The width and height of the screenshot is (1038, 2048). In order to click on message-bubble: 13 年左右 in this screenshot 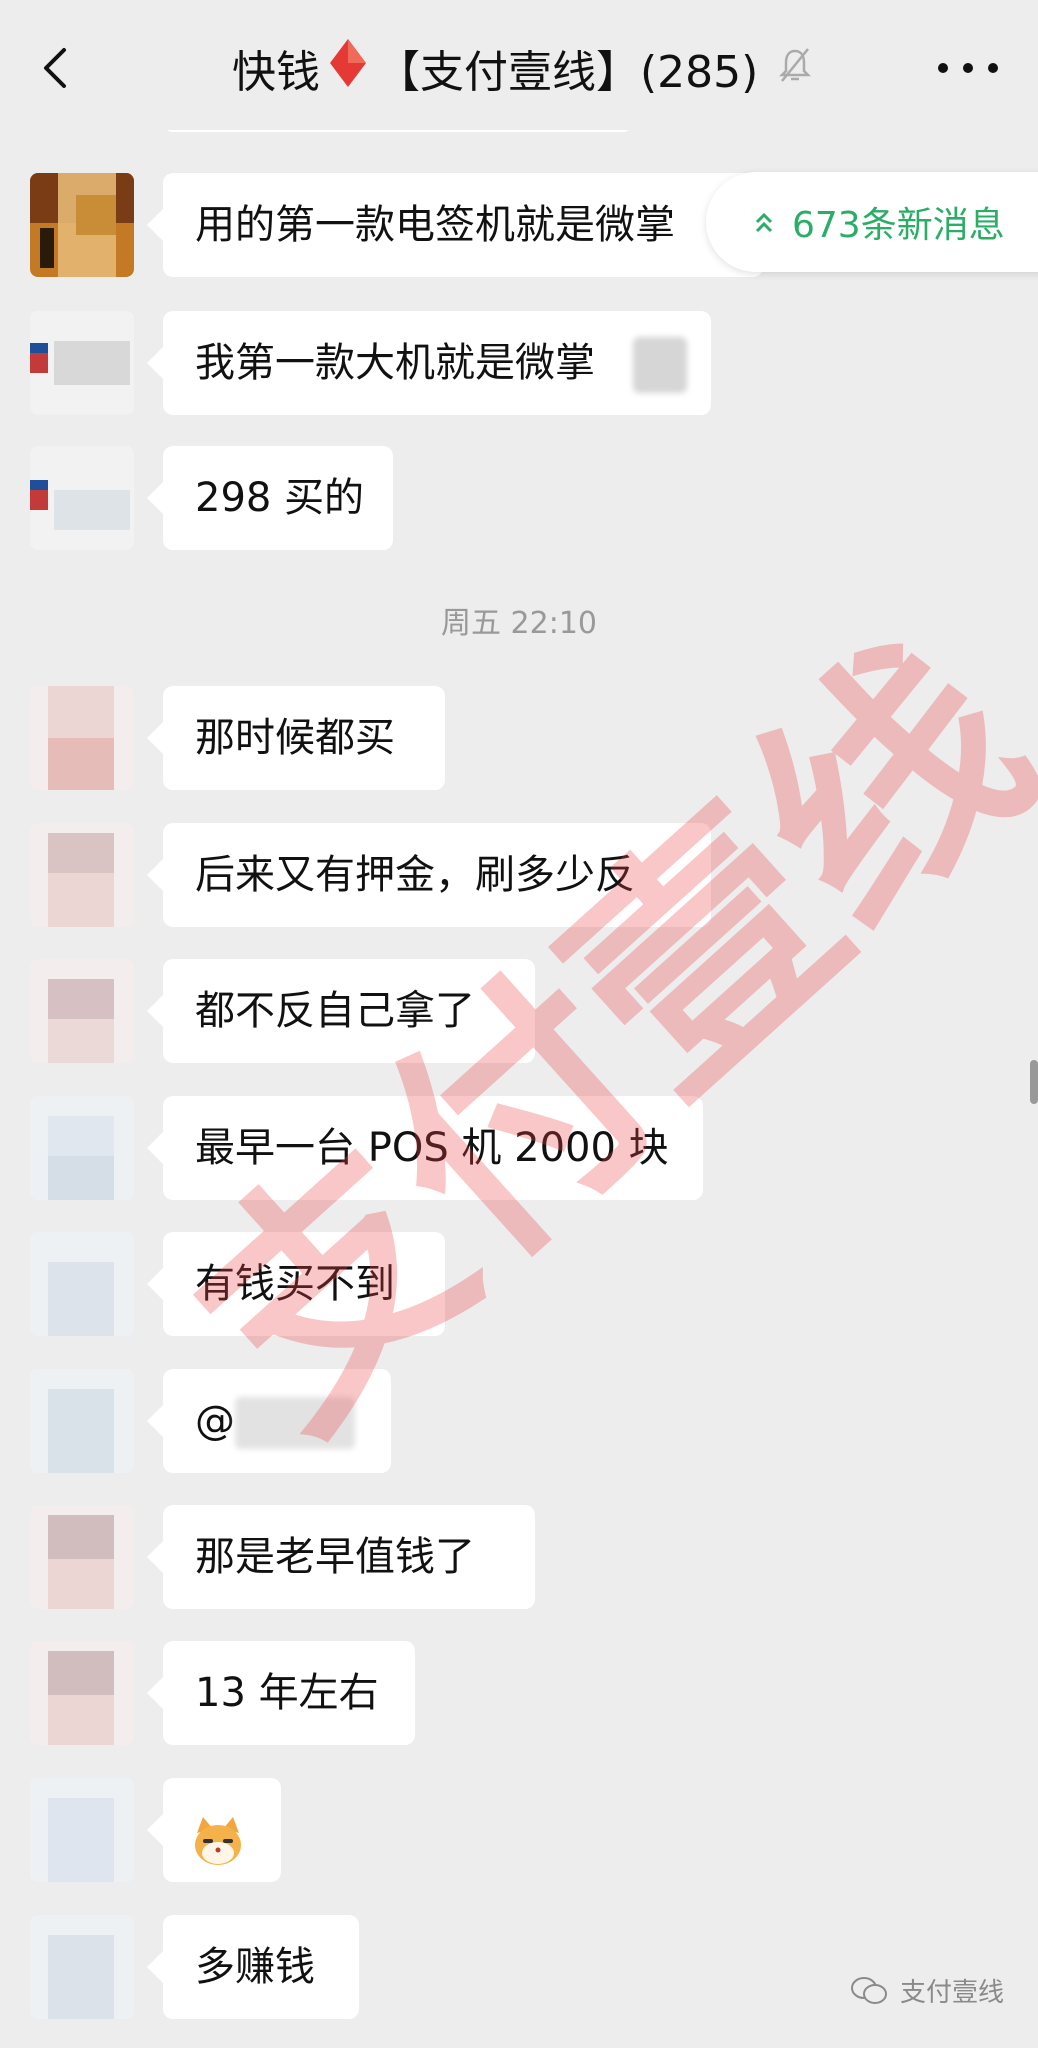, I will do `click(281, 1693)`.